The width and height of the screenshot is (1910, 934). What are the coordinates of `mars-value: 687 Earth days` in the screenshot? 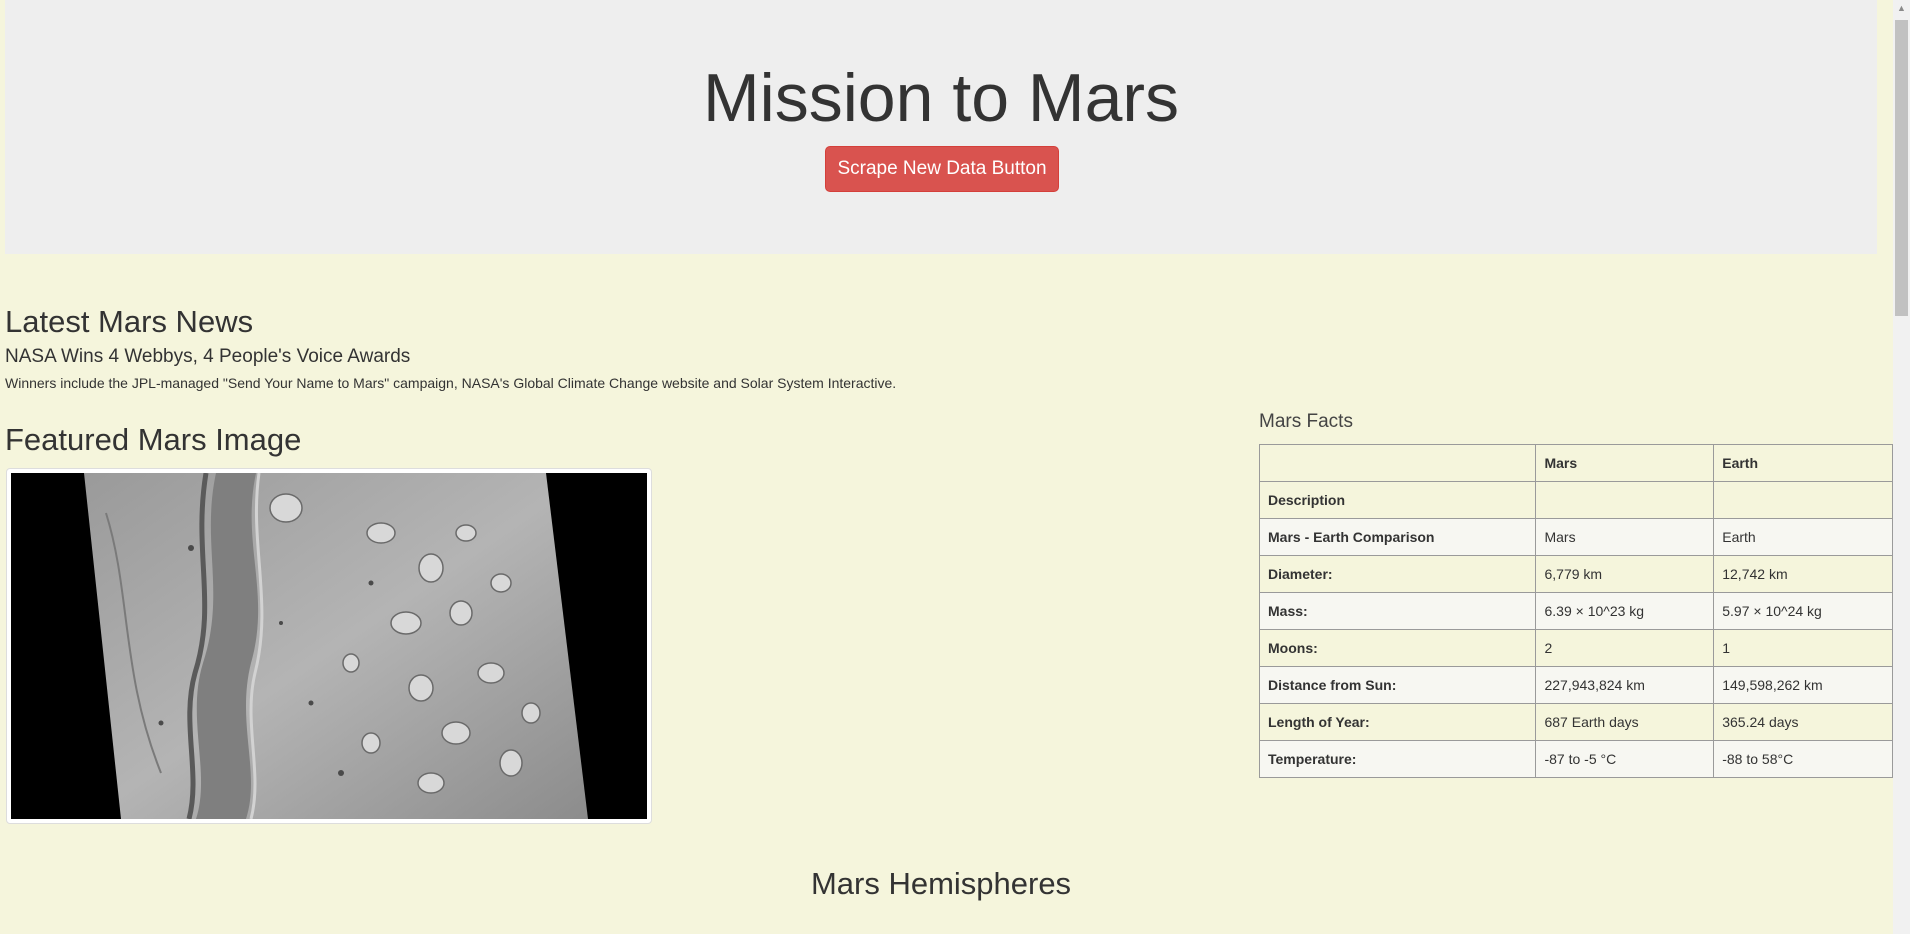 It's located at (1625, 722).